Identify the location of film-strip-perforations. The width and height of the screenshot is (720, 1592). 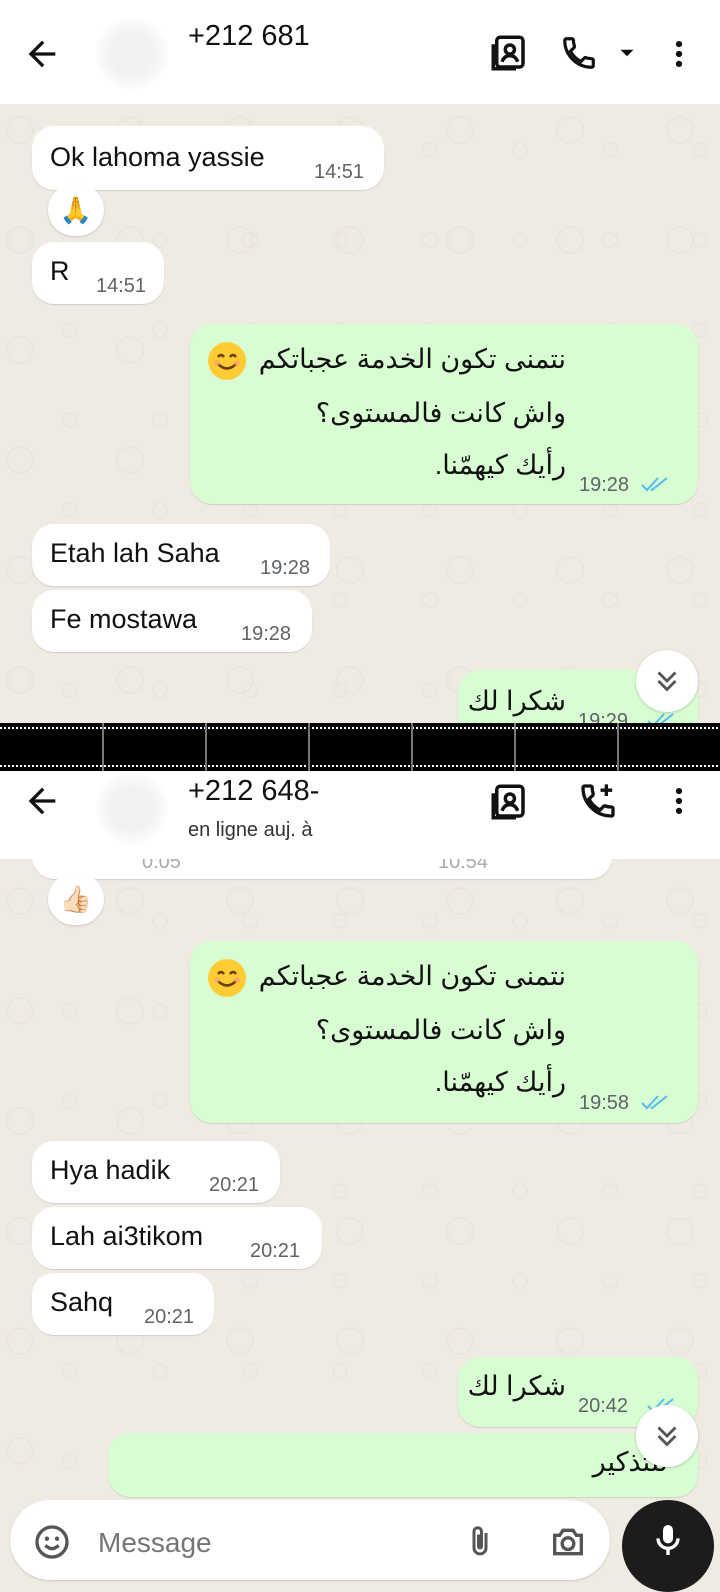
(360, 747).